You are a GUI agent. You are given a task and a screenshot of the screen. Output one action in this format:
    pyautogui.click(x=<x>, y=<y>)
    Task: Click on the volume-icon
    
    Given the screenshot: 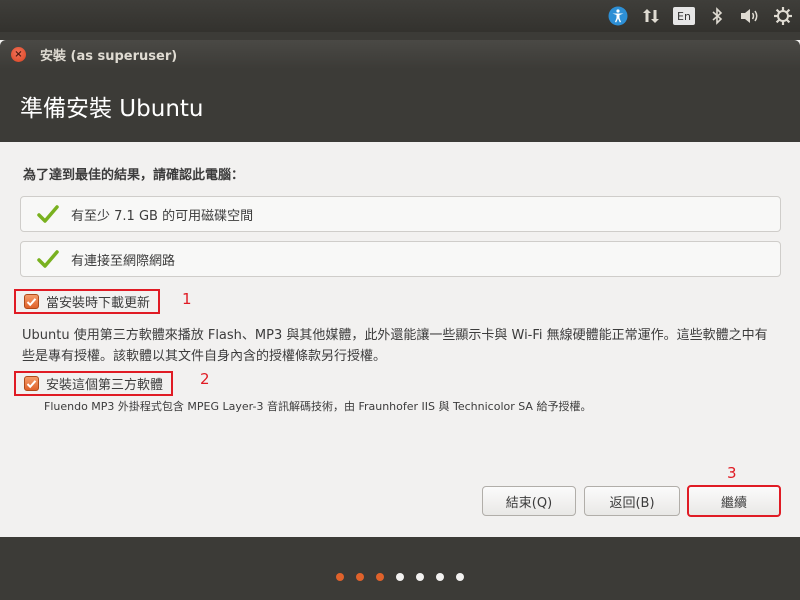 What is the action you would take?
    pyautogui.click(x=750, y=16)
    